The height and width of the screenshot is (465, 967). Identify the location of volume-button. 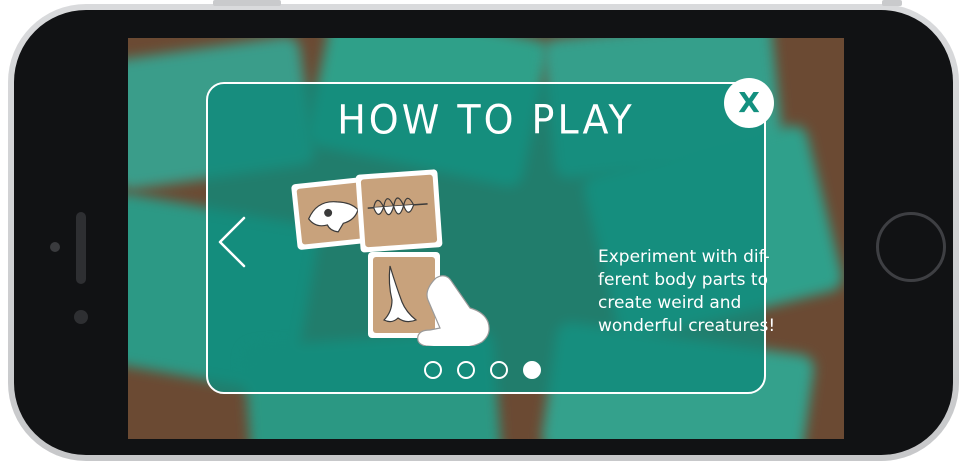
(247, 3).